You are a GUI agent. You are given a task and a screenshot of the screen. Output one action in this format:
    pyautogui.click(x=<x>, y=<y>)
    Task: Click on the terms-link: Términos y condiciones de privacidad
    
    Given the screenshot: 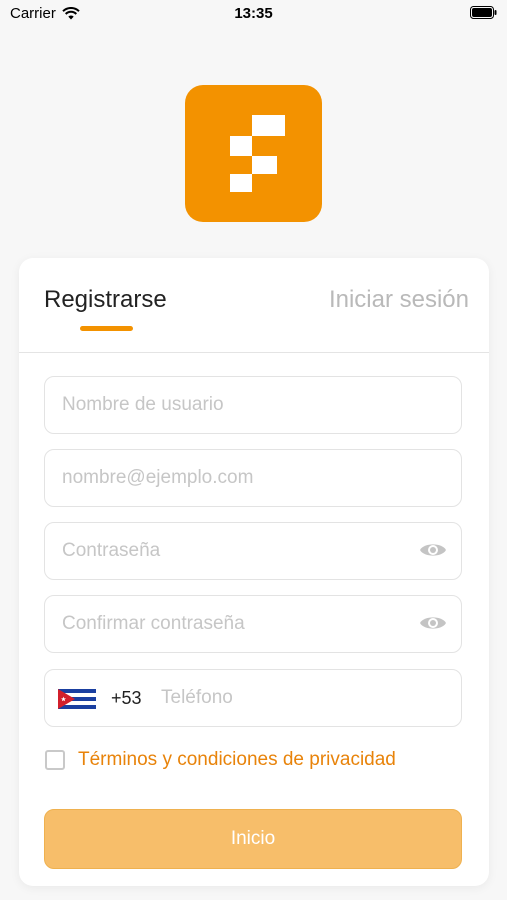 What is the action you would take?
    pyautogui.click(x=237, y=760)
    